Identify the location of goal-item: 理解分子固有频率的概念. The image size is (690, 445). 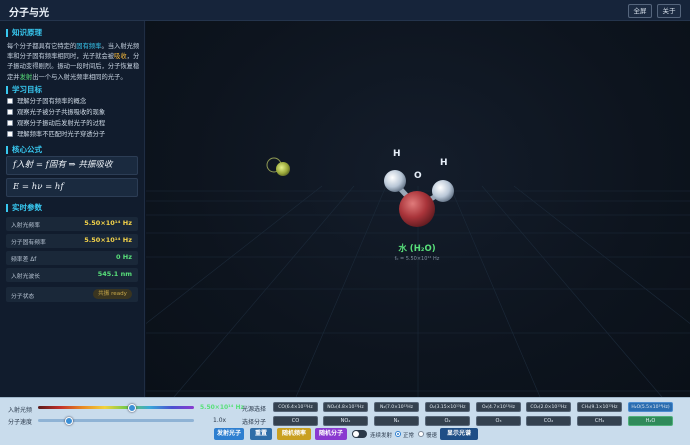
(46, 102).